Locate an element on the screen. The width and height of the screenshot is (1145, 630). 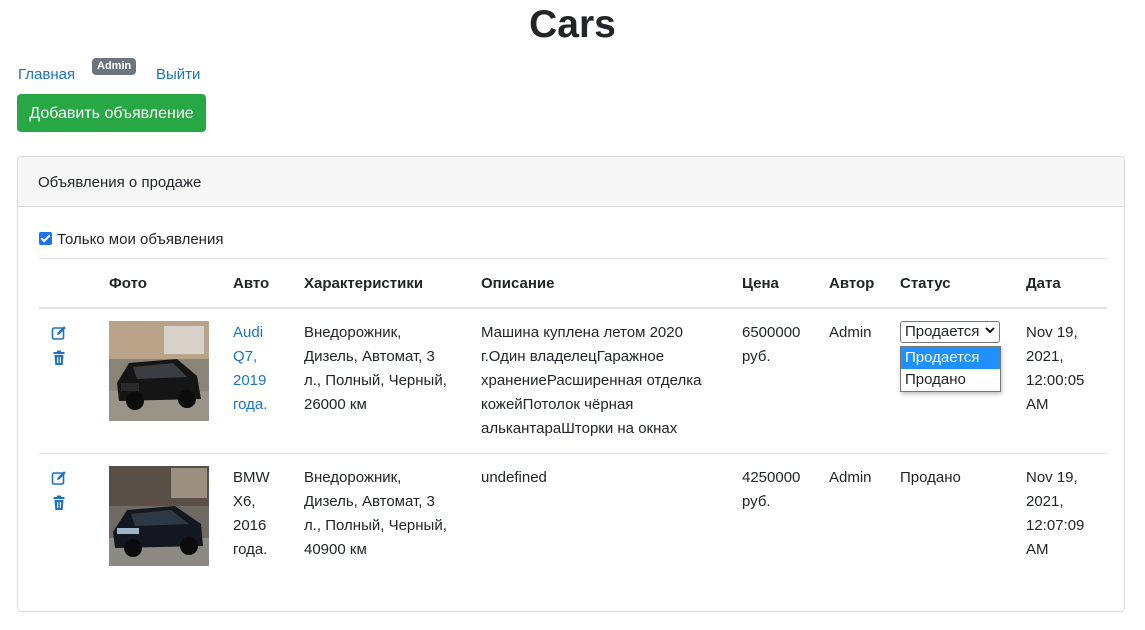
description-line: undefined is located at coordinates (514, 477).